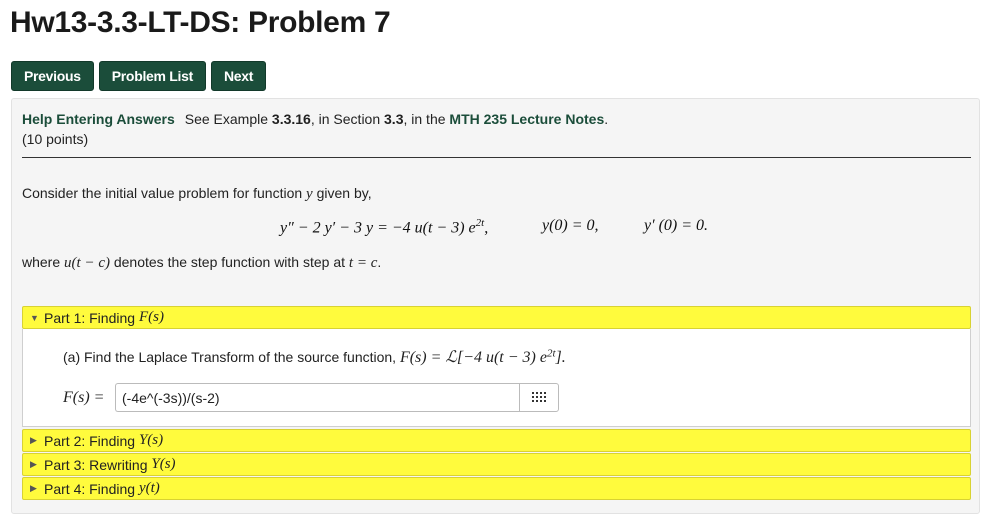  Describe the element at coordinates (496, 464) in the screenshot. I see `part-3-header: ▶ Part 3: Rewriting Y(s)` at that location.